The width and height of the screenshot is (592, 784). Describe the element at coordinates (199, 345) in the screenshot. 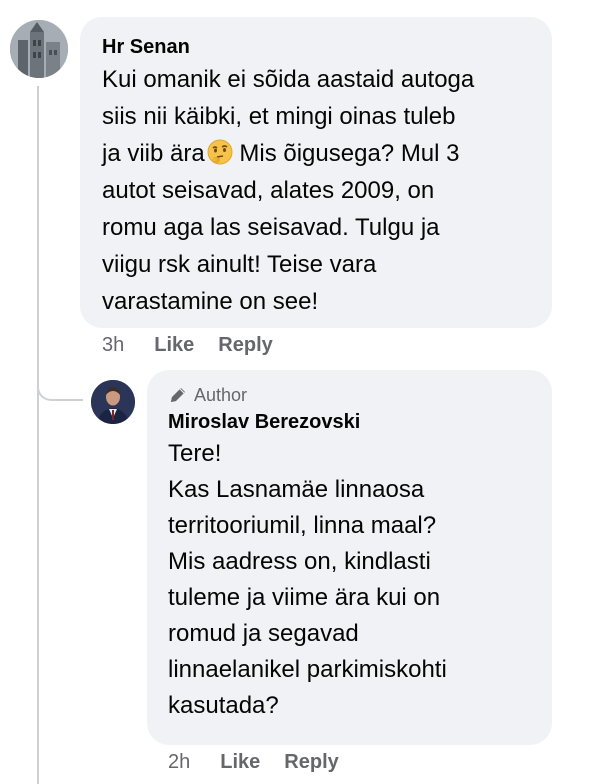

I see `comment-actions: 3h Like Reply` at that location.